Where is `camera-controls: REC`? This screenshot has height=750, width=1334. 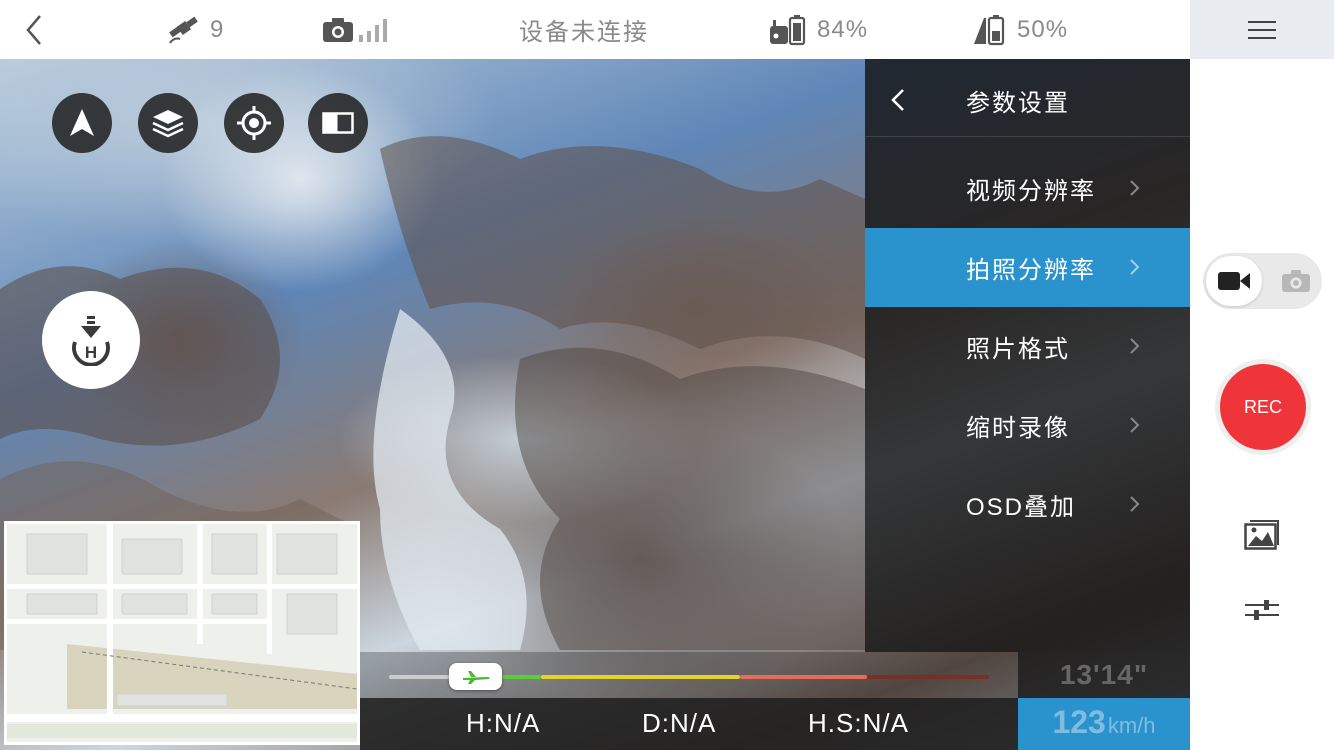 camera-controls: REC is located at coordinates (1262, 404).